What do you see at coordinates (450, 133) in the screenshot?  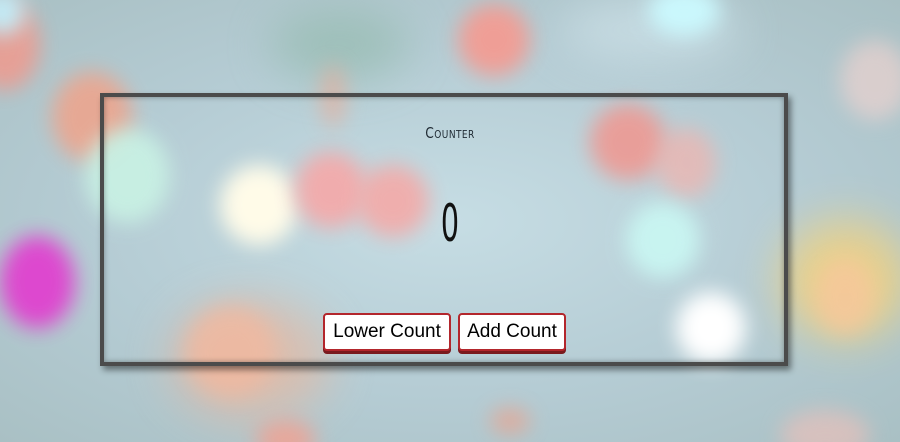 I see `counter-title: Counter` at bounding box center [450, 133].